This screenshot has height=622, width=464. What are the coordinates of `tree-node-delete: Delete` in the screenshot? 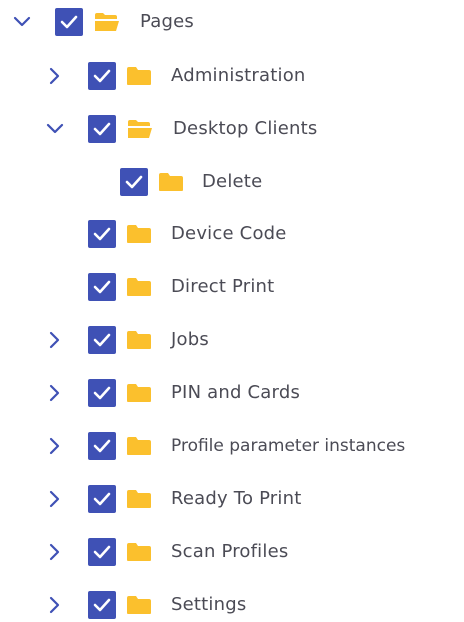 It's located at (290, 182).